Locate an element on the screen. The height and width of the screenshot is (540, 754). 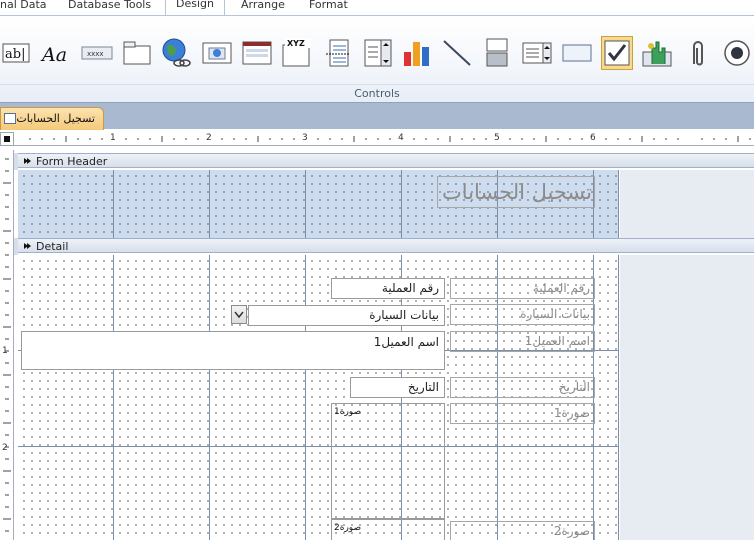
label-control: Aa is located at coordinates (56, 53).